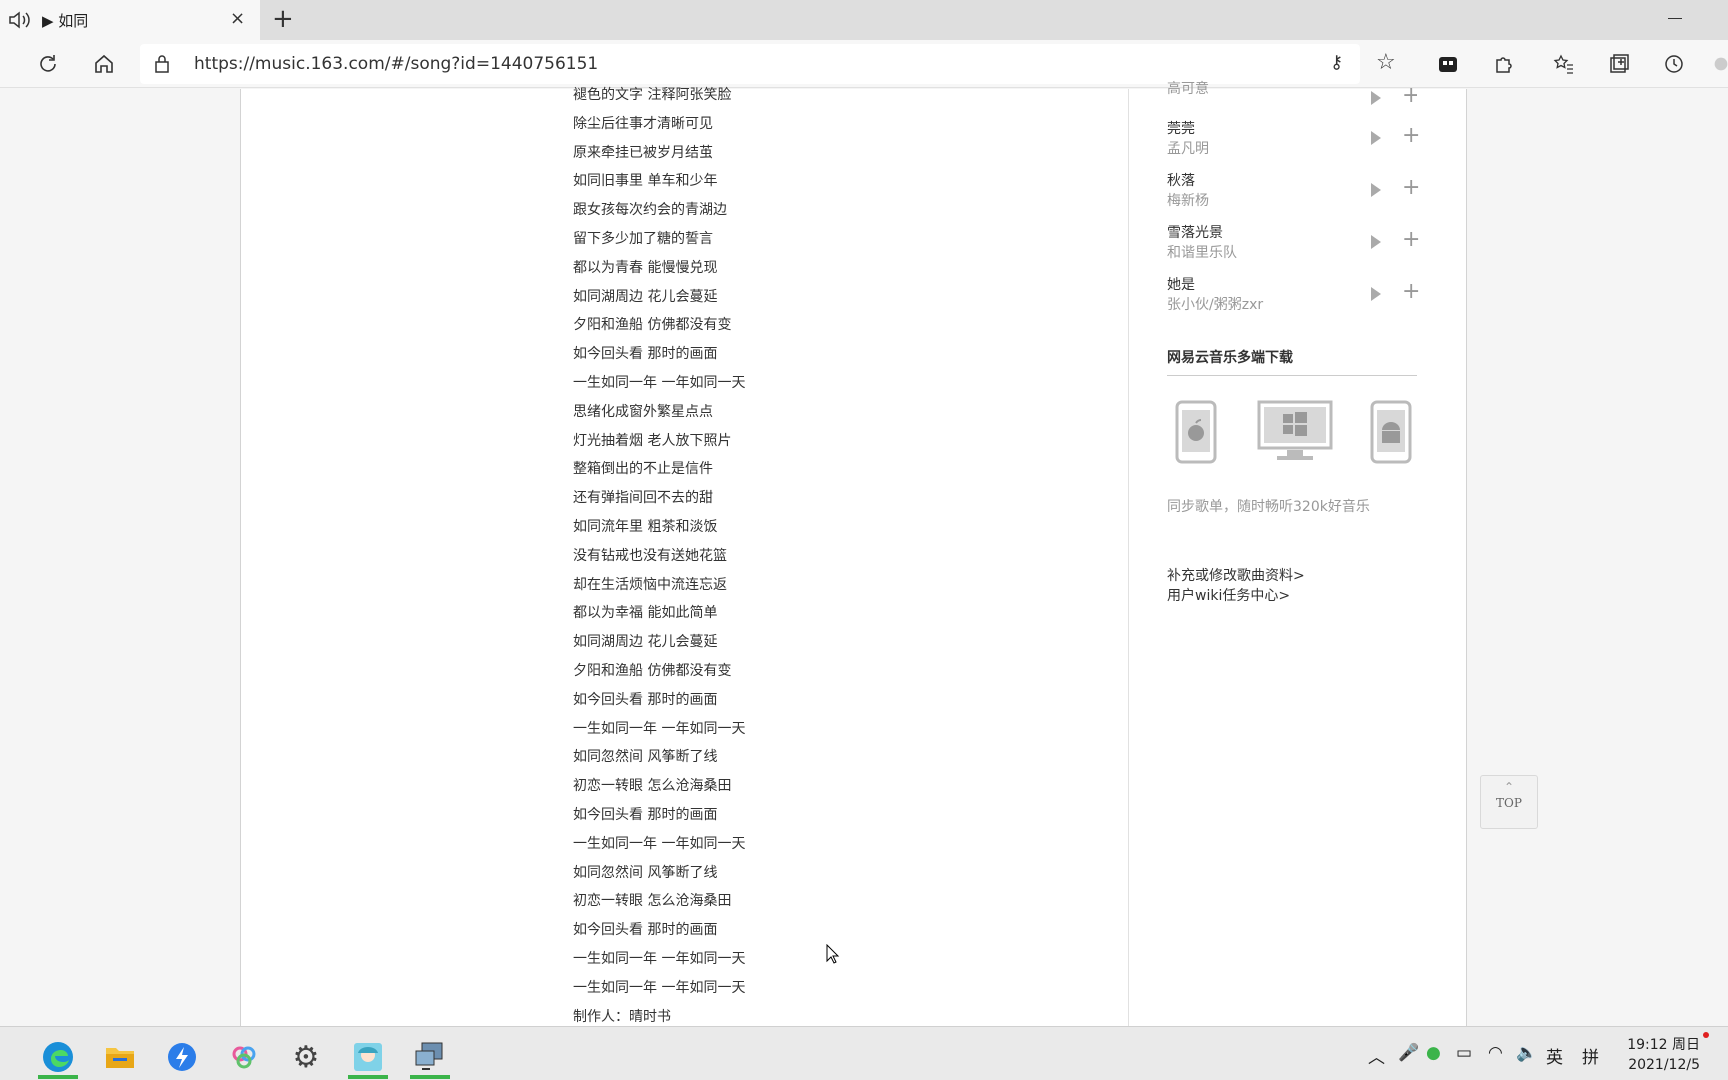 The width and height of the screenshot is (1728, 1080). Describe the element at coordinates (1590, 1055) in the screenshot. I see `ime-mode: 拼` at that location.